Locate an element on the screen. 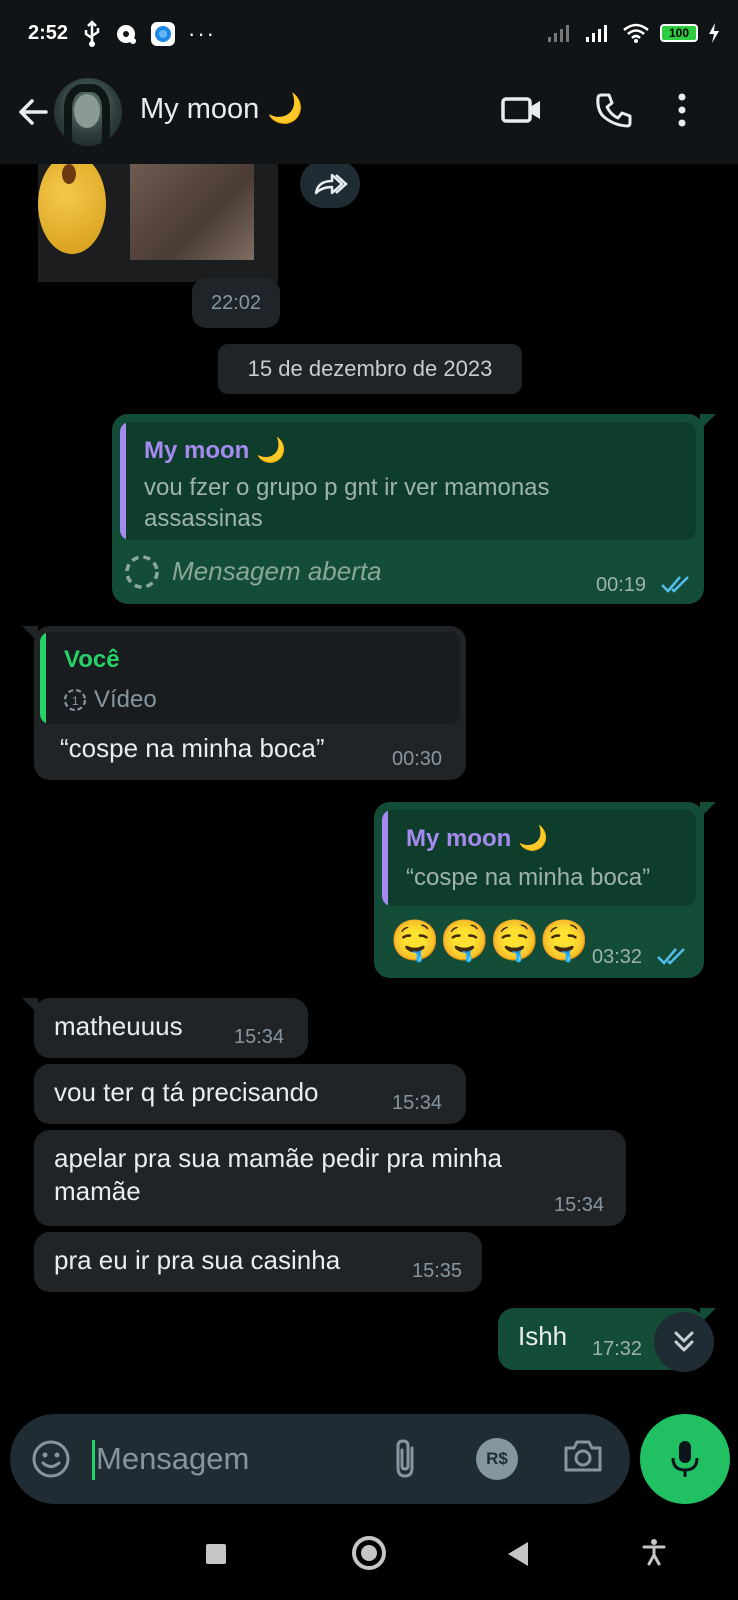  system-nav-bar is located at coordinates (369, 1556).